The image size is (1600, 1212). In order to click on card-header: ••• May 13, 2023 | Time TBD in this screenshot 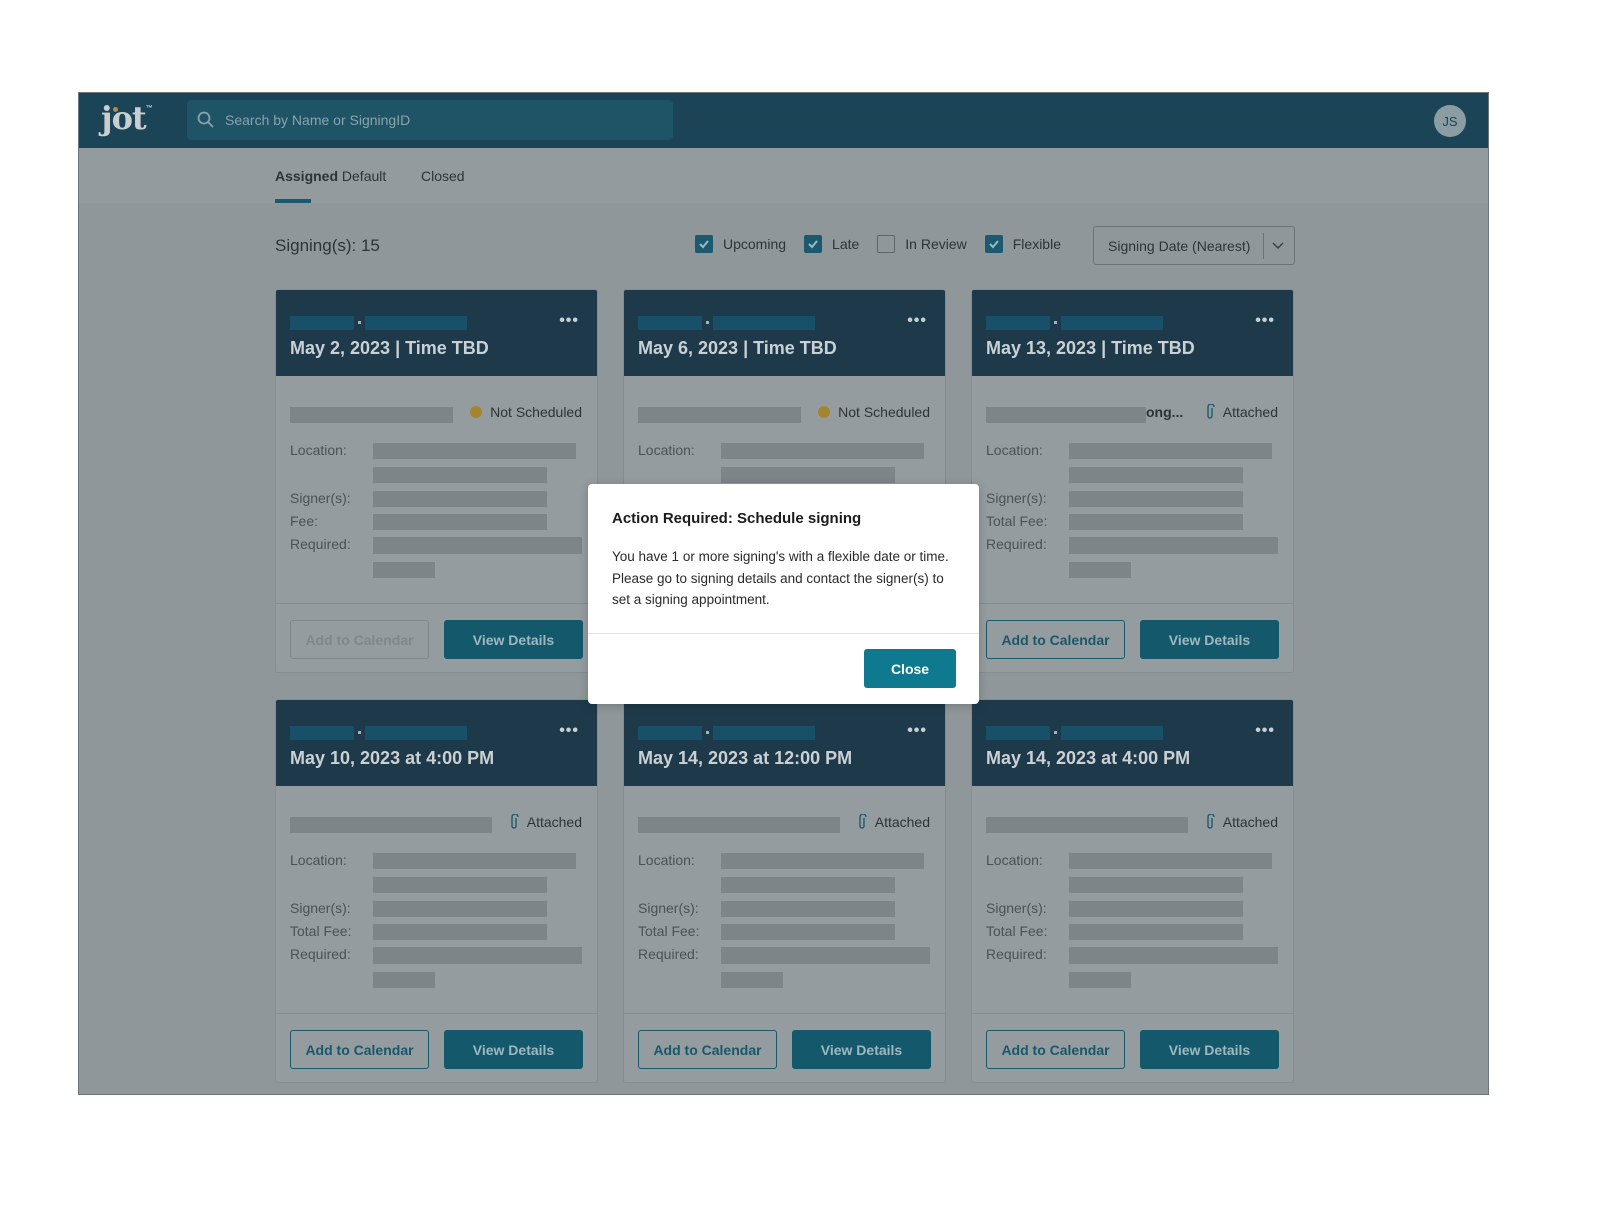, I will do `click(1132, 333)`.